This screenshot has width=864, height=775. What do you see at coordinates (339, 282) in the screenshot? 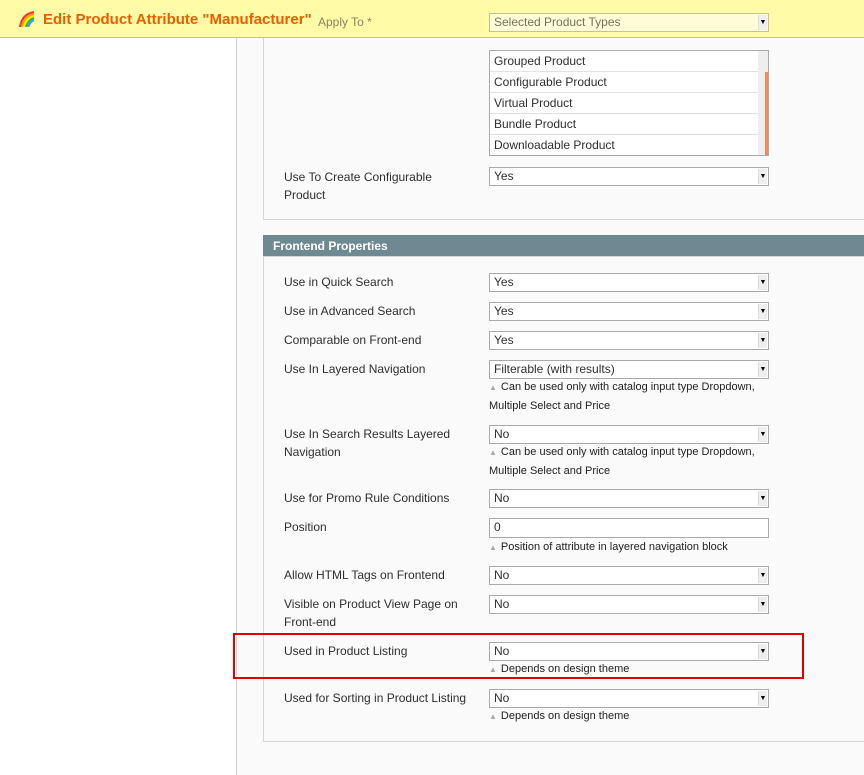
I see `quick-search-label: Use in Quick Search` at bounding box center [339, 282].